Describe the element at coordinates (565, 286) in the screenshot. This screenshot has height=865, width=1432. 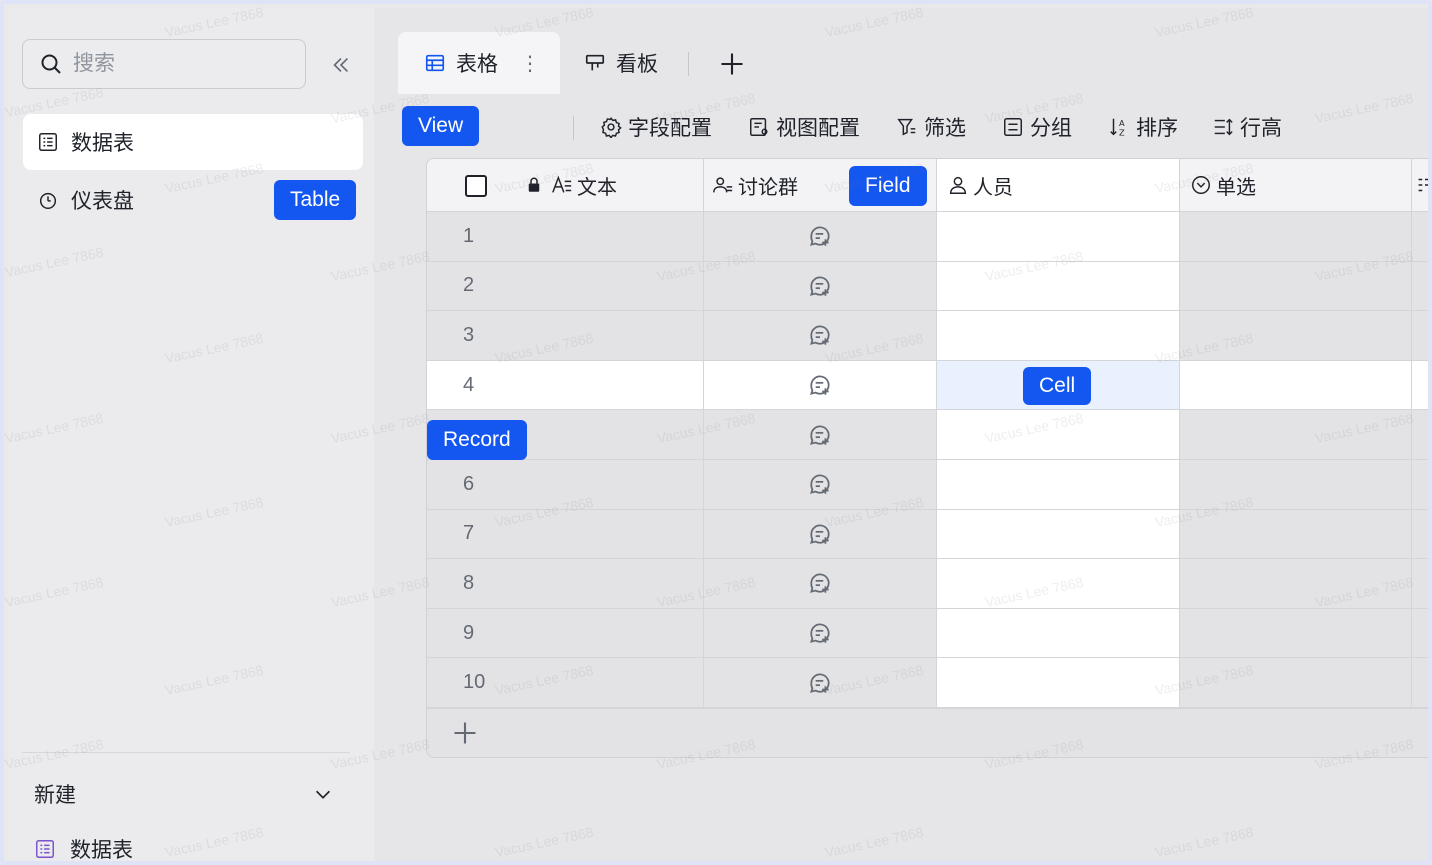
I see `text-cell: 2` at that location.